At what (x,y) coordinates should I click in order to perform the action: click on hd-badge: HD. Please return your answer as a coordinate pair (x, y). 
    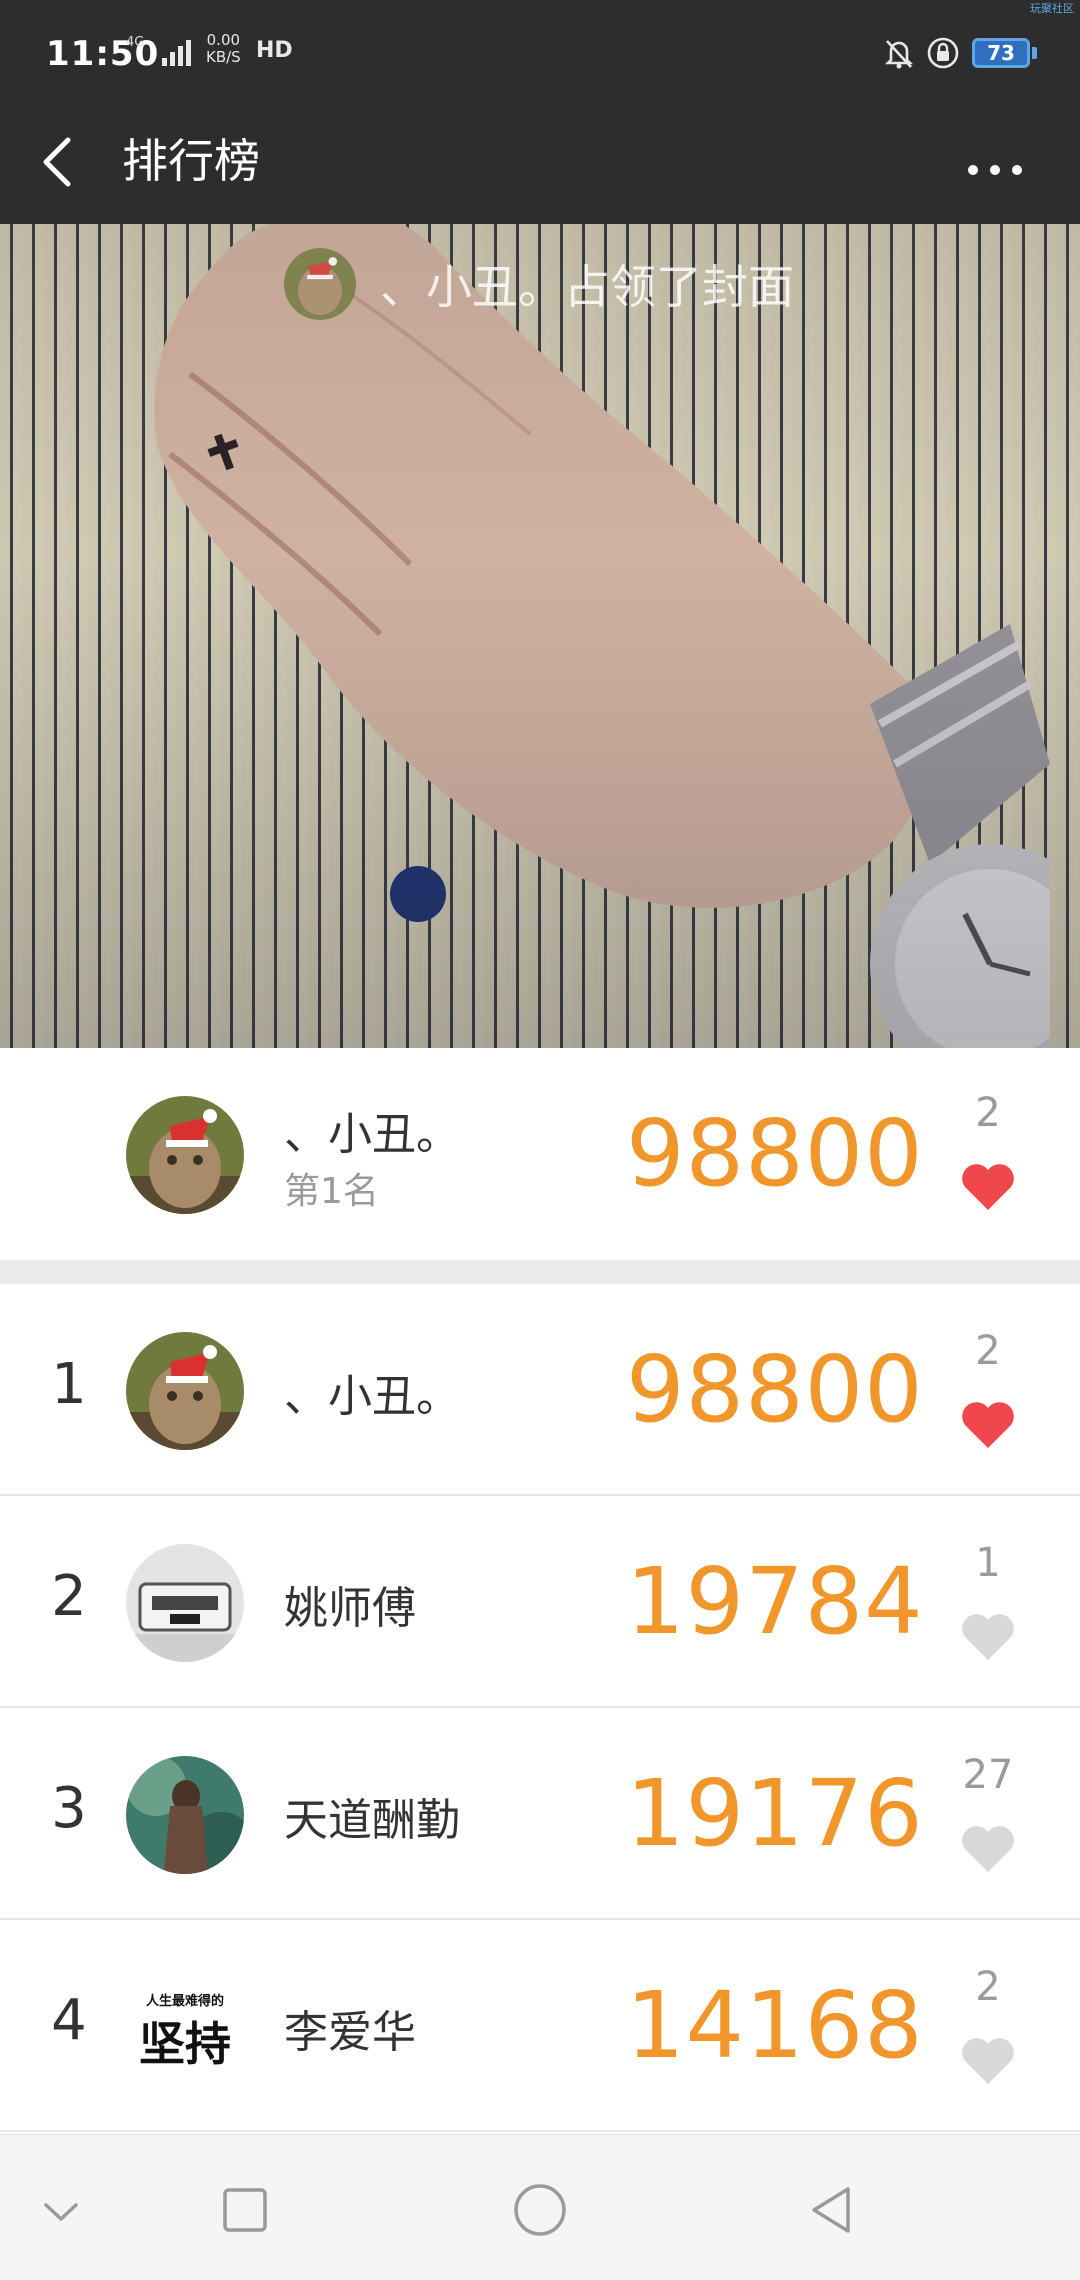
    Looking at the image, I should click on (274, 50).